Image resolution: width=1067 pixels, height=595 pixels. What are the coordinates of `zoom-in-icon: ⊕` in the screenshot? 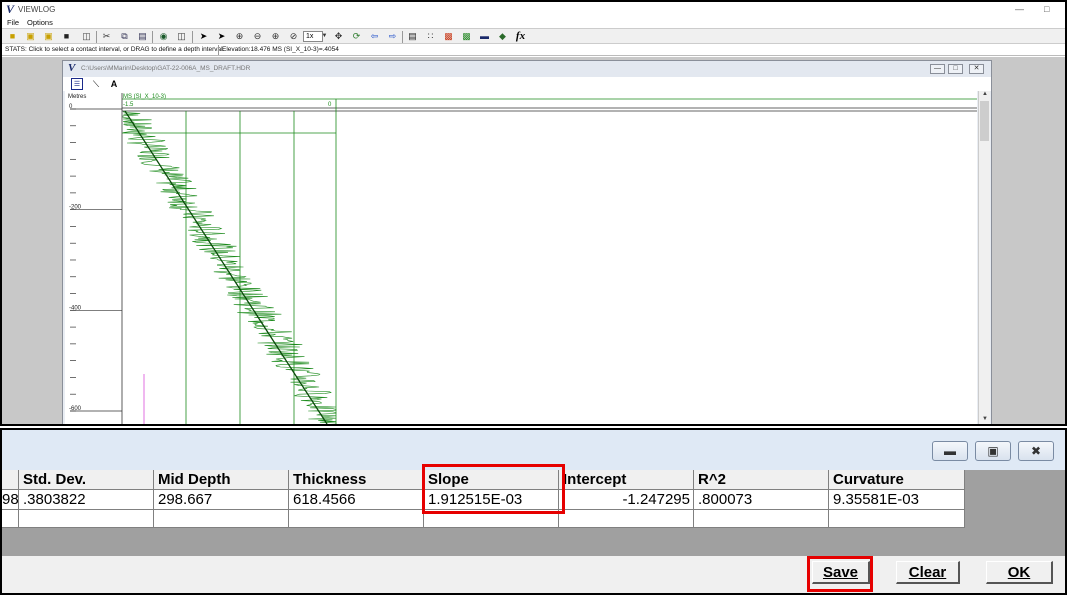 It's located at (239, 36).